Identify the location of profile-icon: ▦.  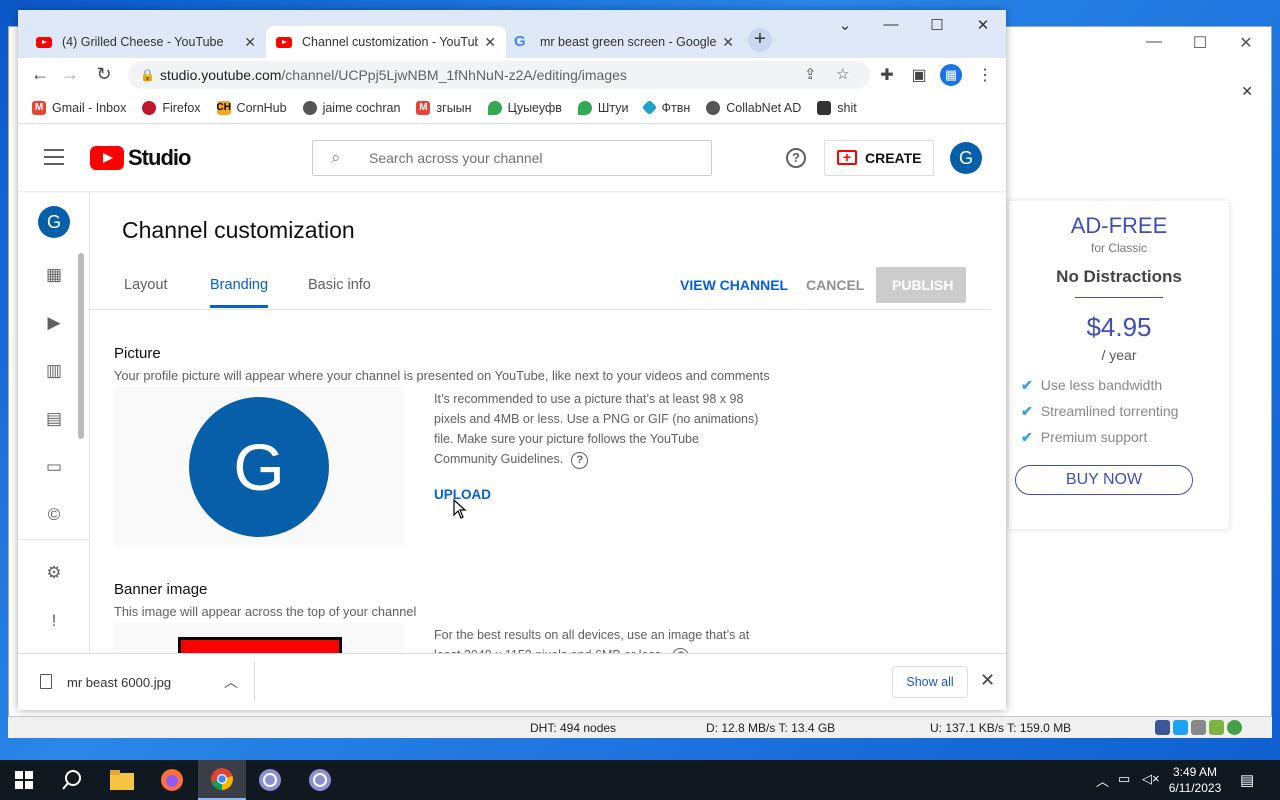
(951, 75).